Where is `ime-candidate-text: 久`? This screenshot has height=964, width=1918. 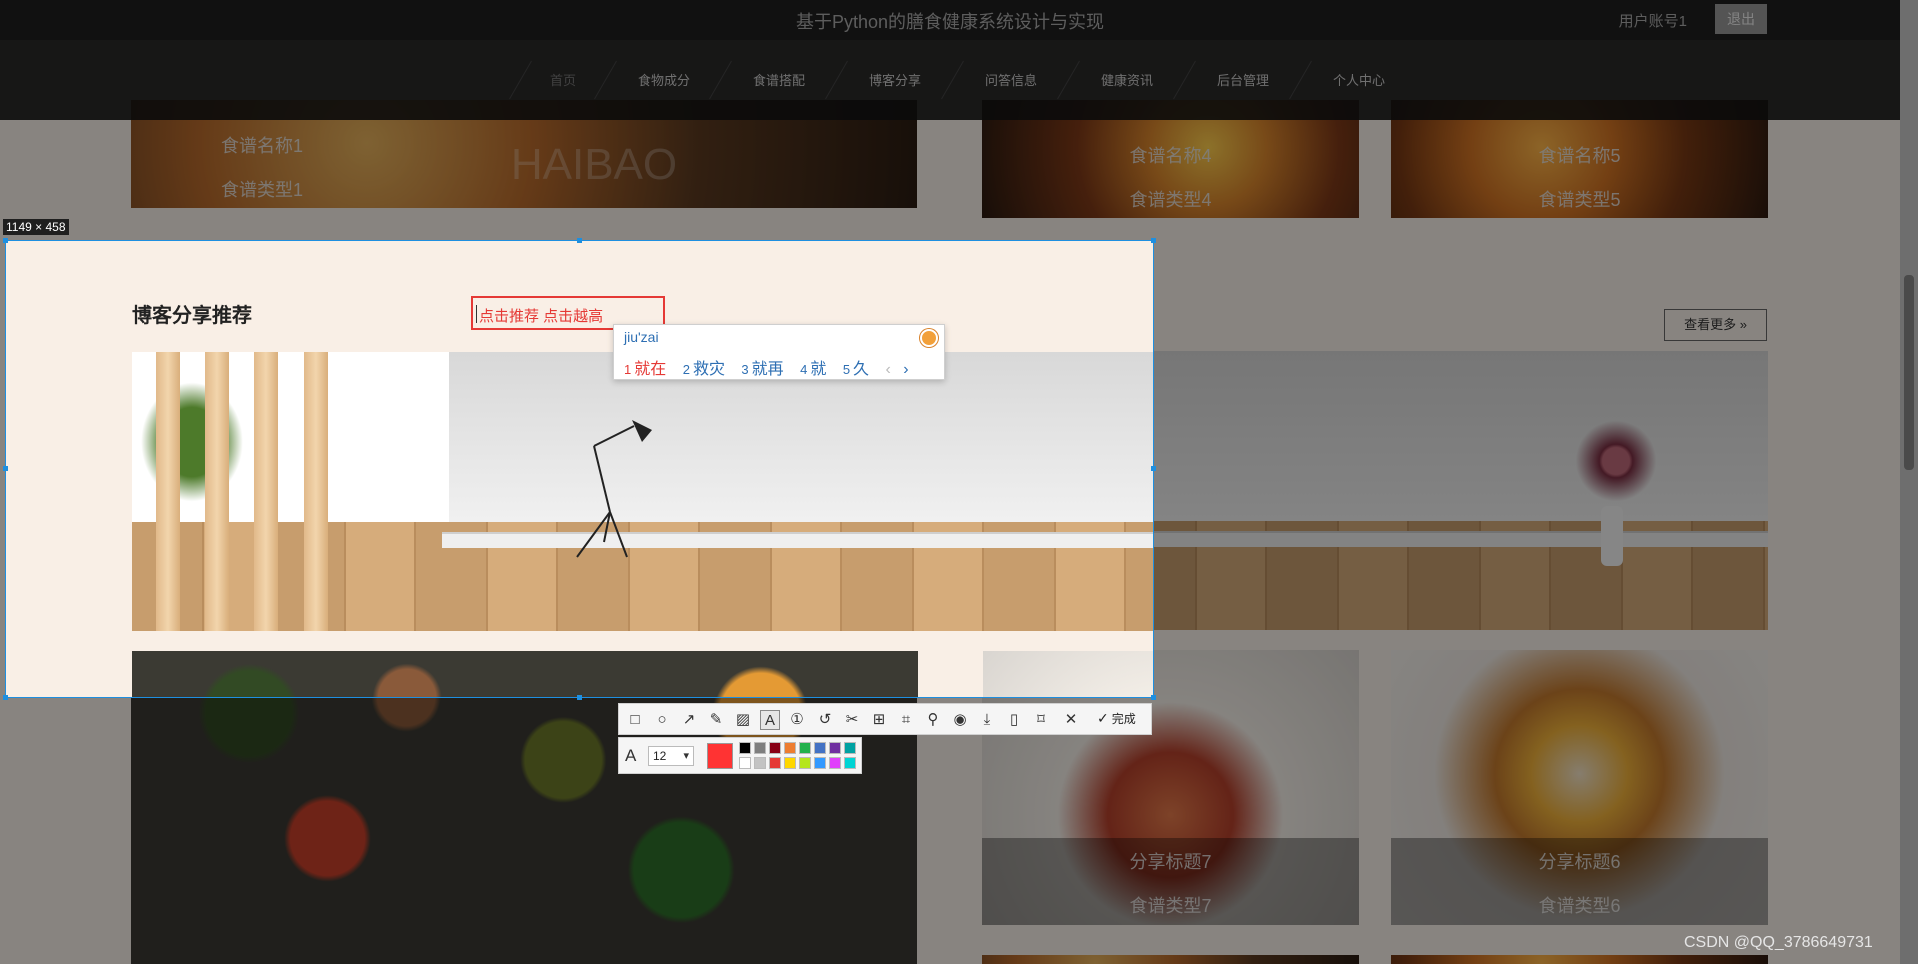 ime-candidate-text: 久 is located at coordinates (861, 369).